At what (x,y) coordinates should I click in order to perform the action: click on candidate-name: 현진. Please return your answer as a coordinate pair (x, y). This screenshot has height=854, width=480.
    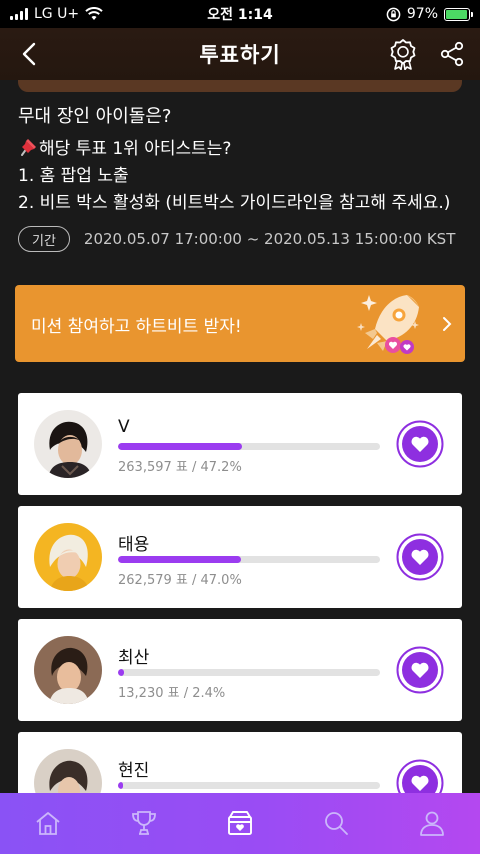
    Looking at the image, I should click on (134, 771).